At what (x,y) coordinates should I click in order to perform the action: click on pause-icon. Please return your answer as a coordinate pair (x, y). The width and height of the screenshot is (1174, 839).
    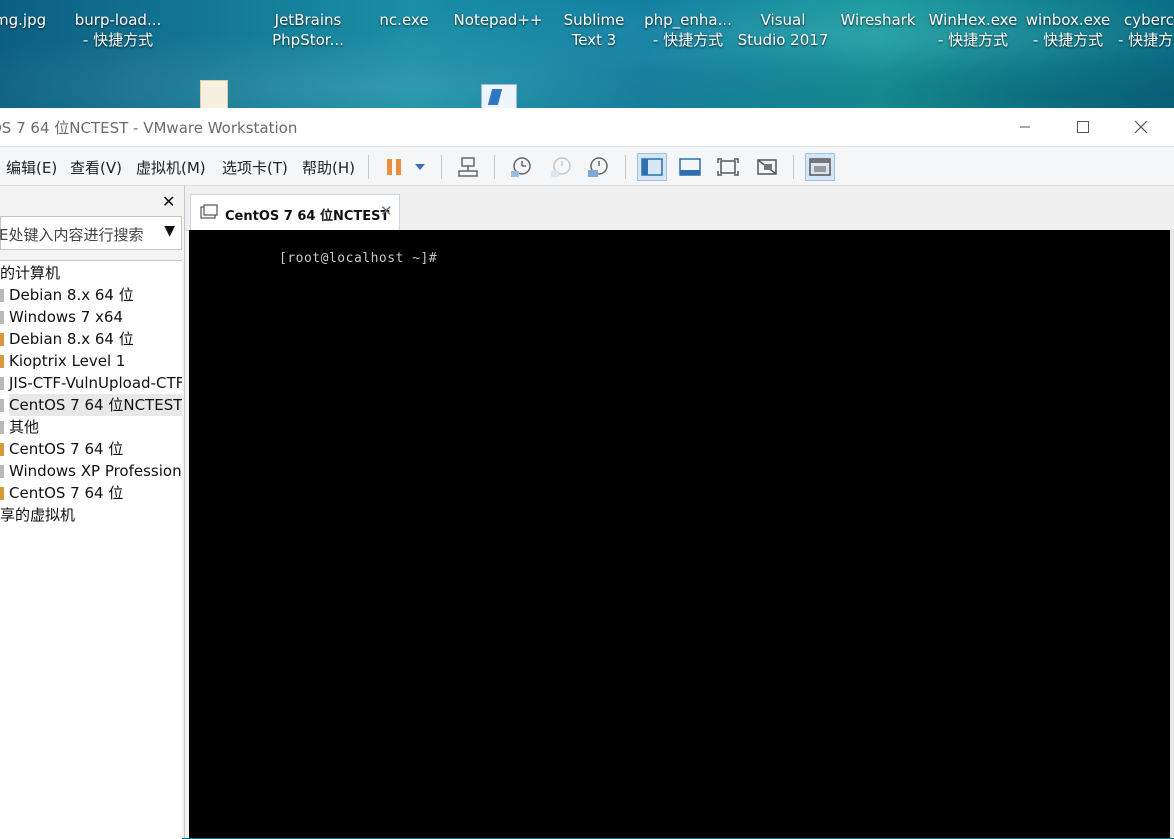
    Looking at the image, I should click on (394, 167).